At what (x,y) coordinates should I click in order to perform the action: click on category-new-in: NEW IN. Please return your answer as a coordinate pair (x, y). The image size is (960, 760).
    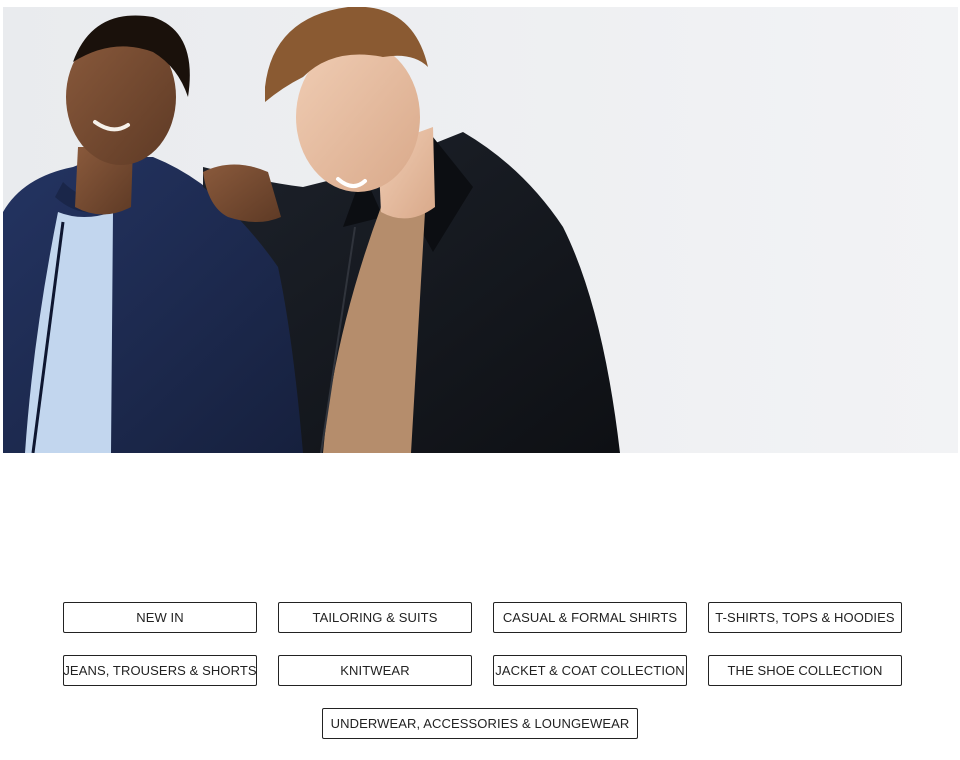
    Looking at the image, I should click on (160, 617).